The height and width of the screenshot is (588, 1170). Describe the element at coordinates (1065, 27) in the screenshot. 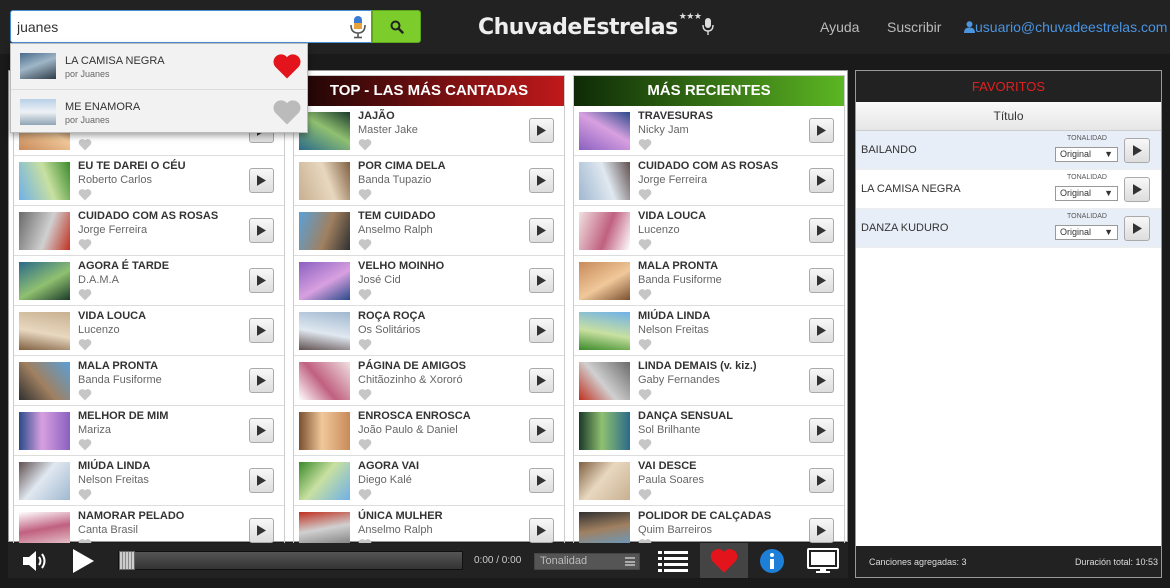

I see `nav-user-link: usuario@chuvadeestrelas.com` at that location.